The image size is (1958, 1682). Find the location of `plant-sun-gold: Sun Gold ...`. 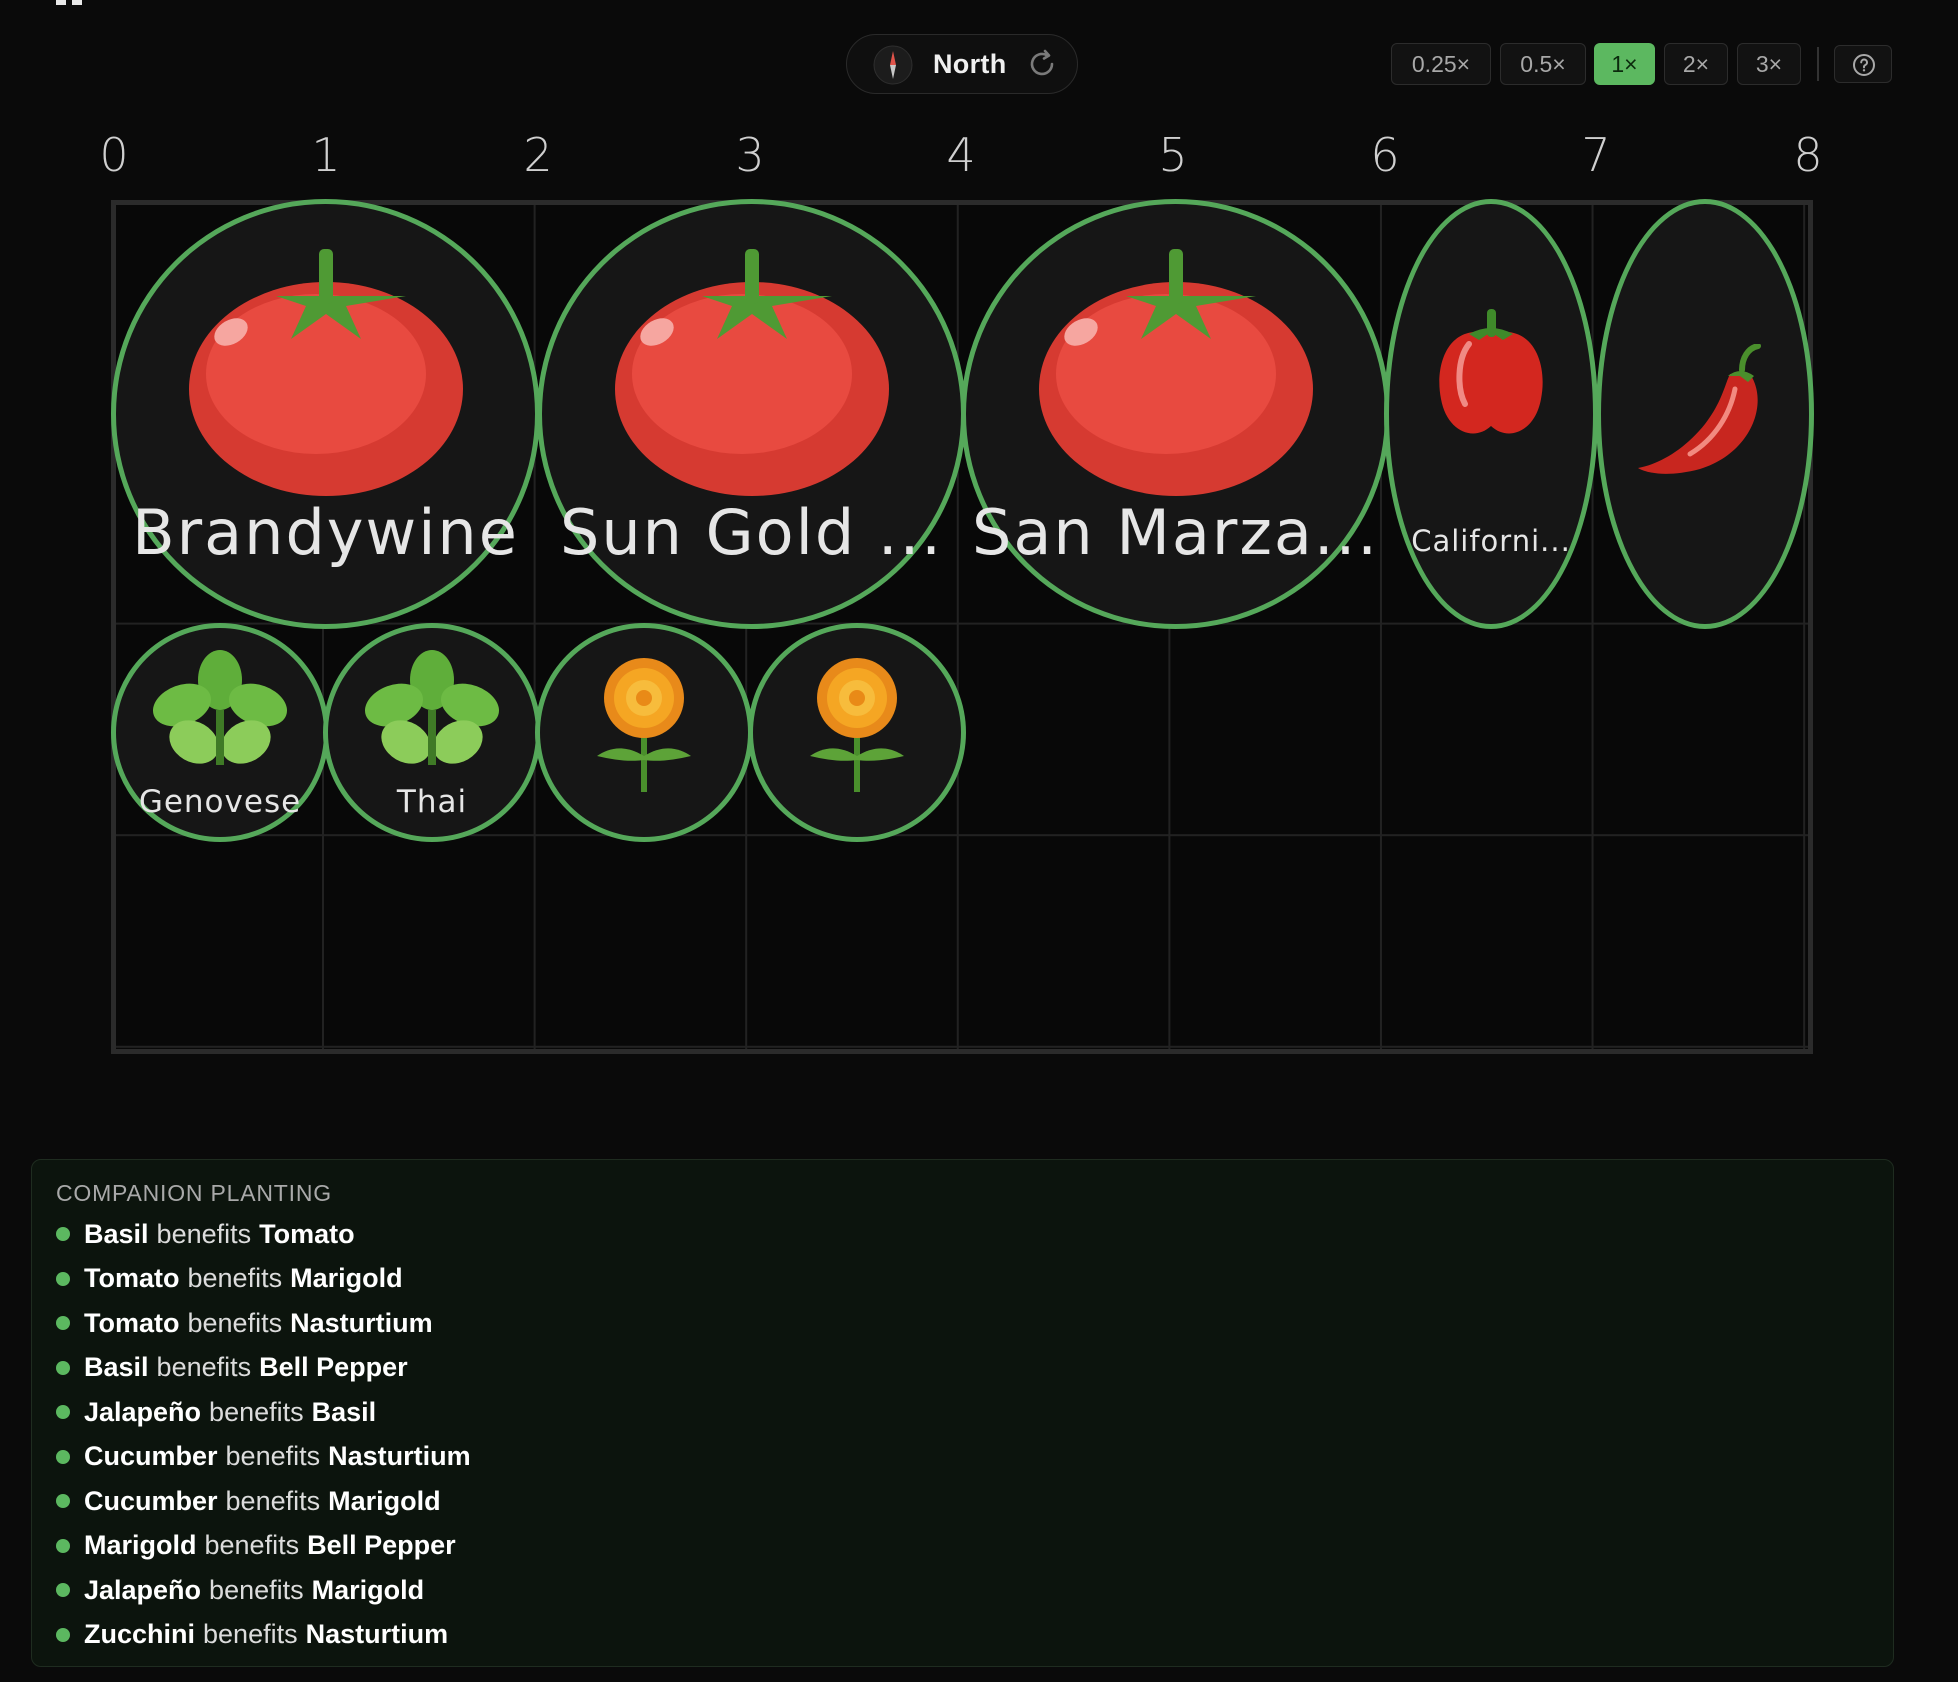

plant-sun-gold: Sun Gold ... is located at coordinates (751, 414).